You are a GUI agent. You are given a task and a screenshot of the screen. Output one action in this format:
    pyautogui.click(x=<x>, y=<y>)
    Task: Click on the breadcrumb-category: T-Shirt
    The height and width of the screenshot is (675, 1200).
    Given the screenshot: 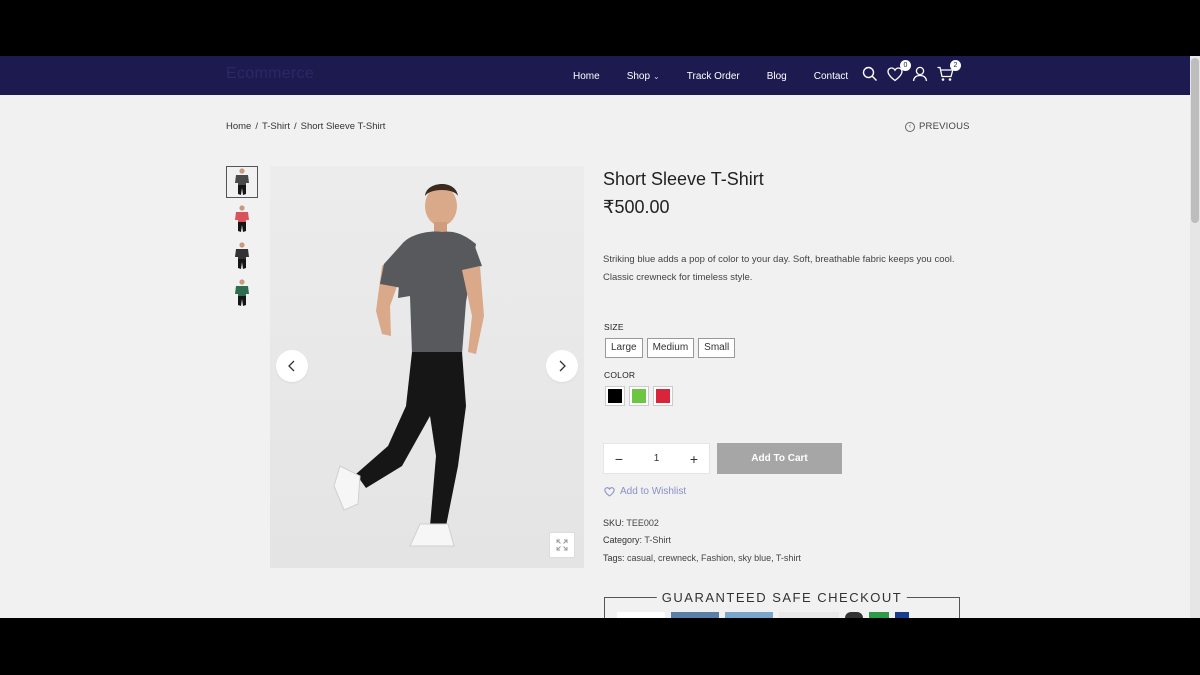 What is the action you would take?
    pyautogui.click(x=276, y=126)
    